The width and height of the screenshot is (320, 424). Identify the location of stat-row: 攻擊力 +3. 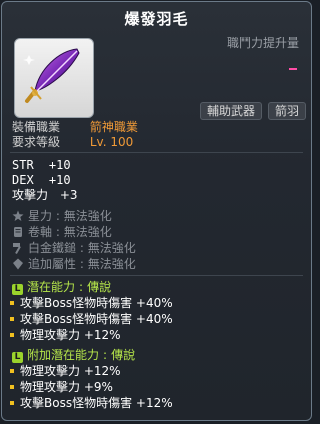
(45, 195).